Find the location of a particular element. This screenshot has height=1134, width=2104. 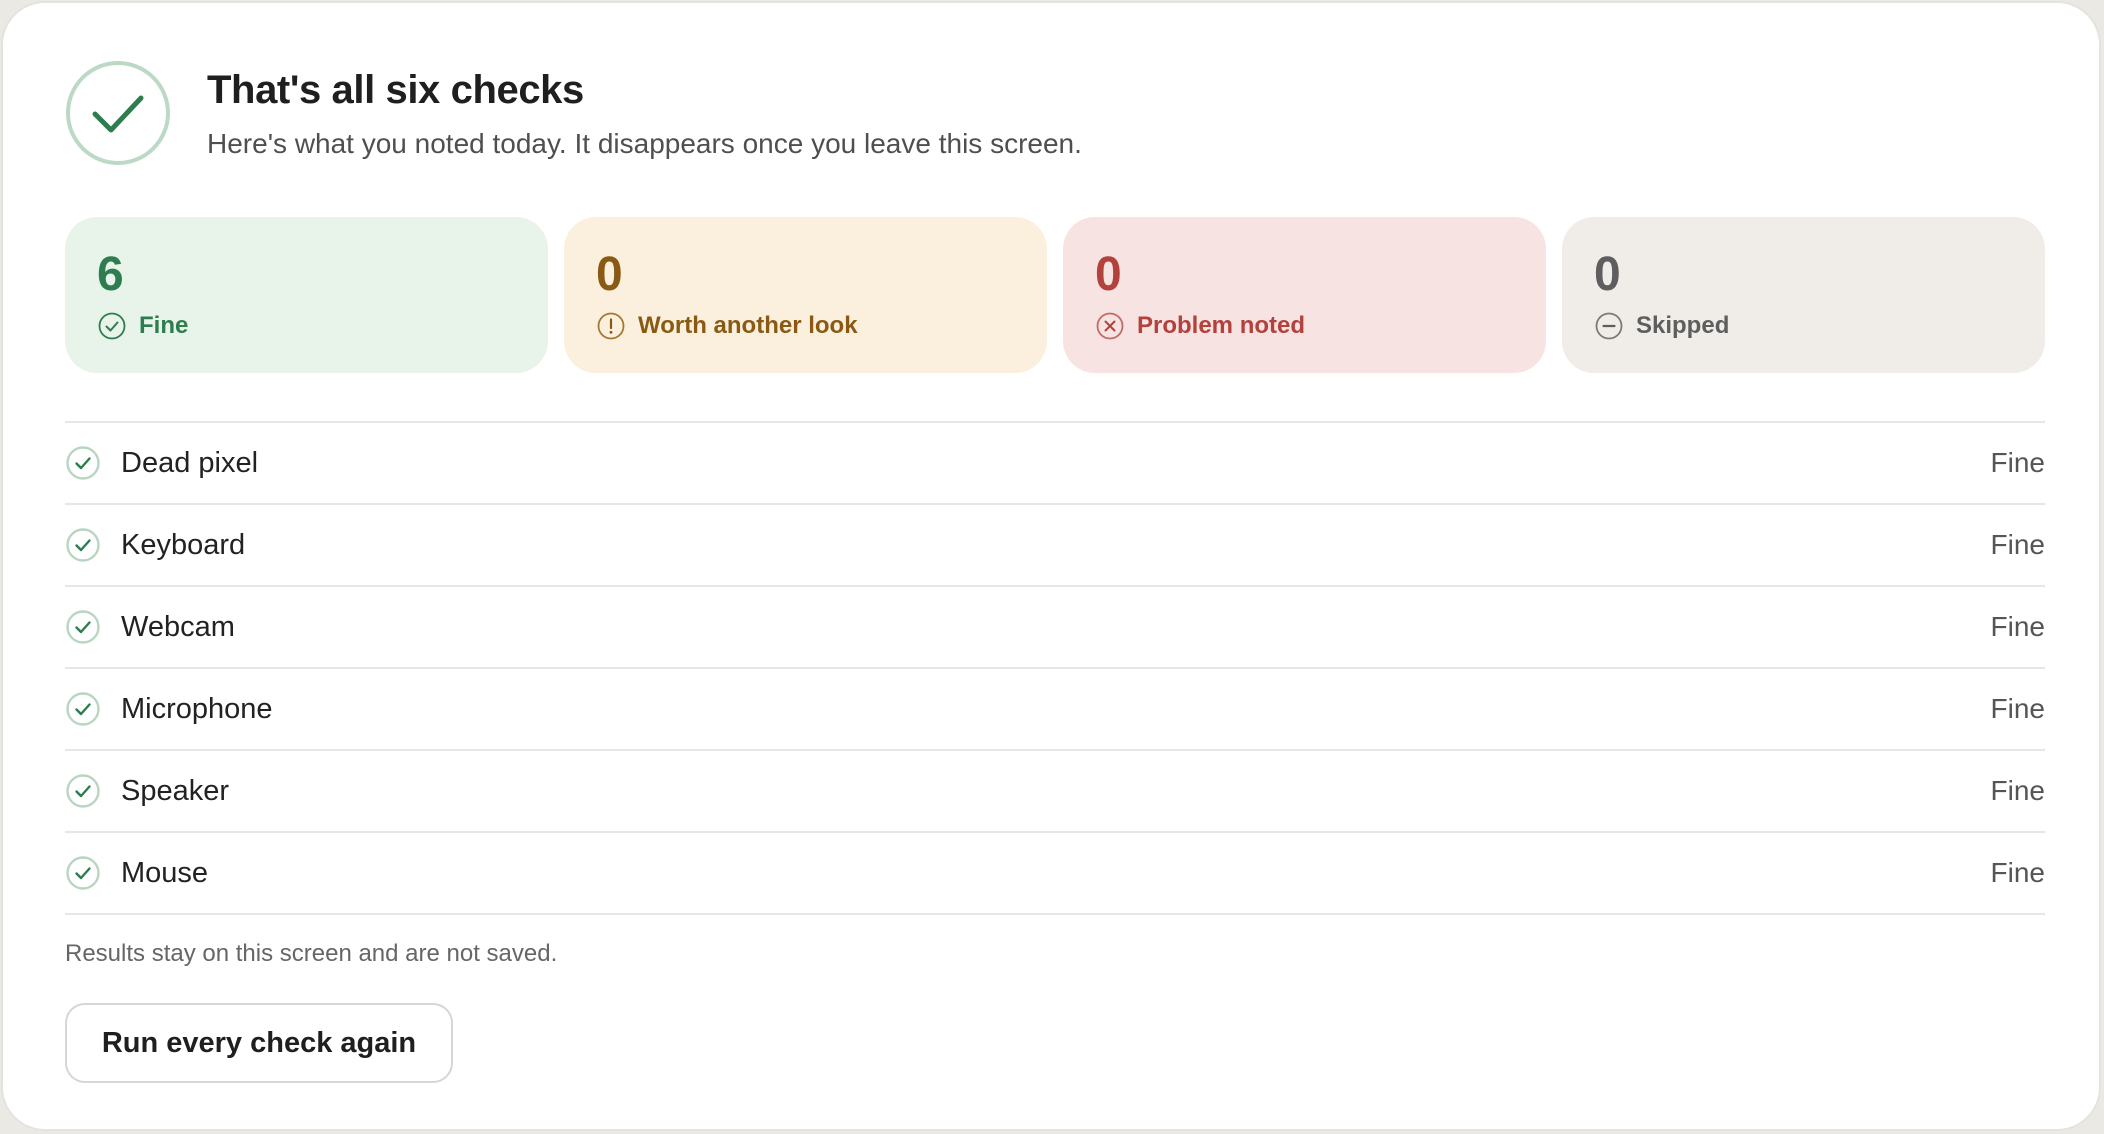

minus-circle-icon is located at coordinates (1609, 326).